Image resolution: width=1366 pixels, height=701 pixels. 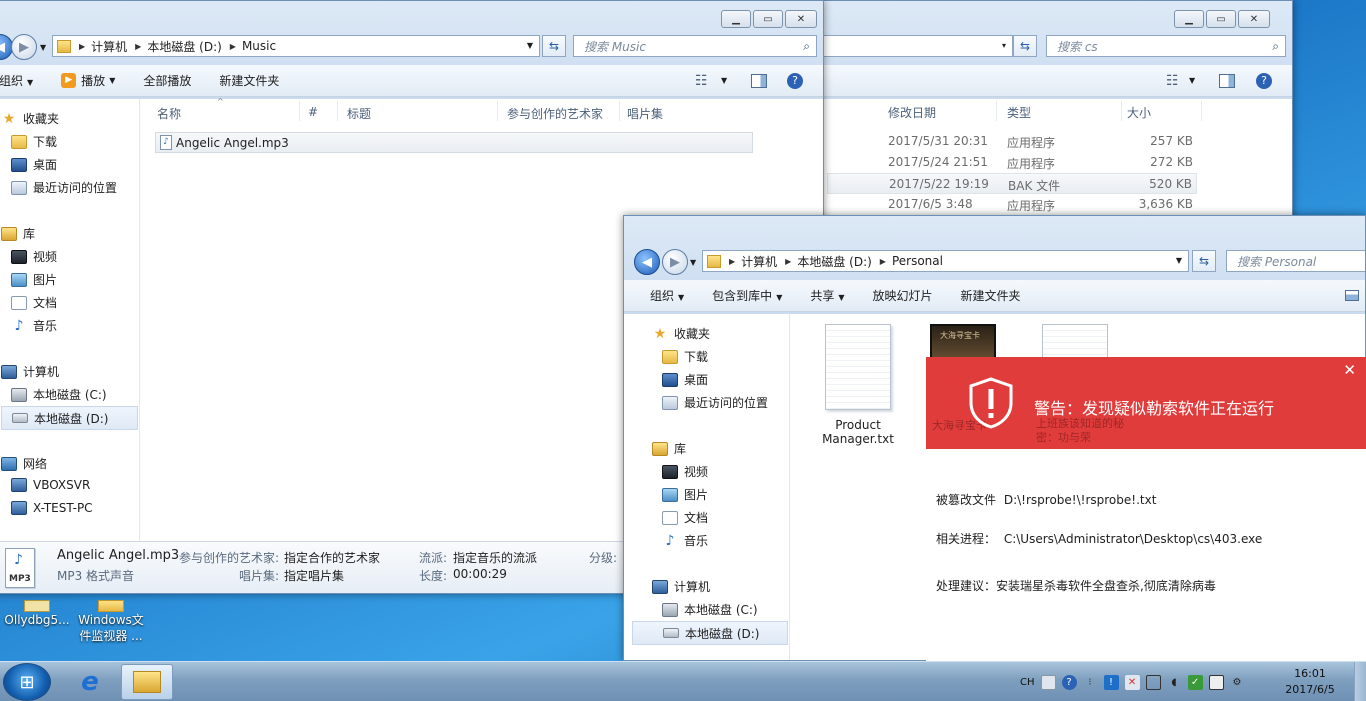 I want to click on share-menu: 共享 ▼, so click(x=827, y=295).